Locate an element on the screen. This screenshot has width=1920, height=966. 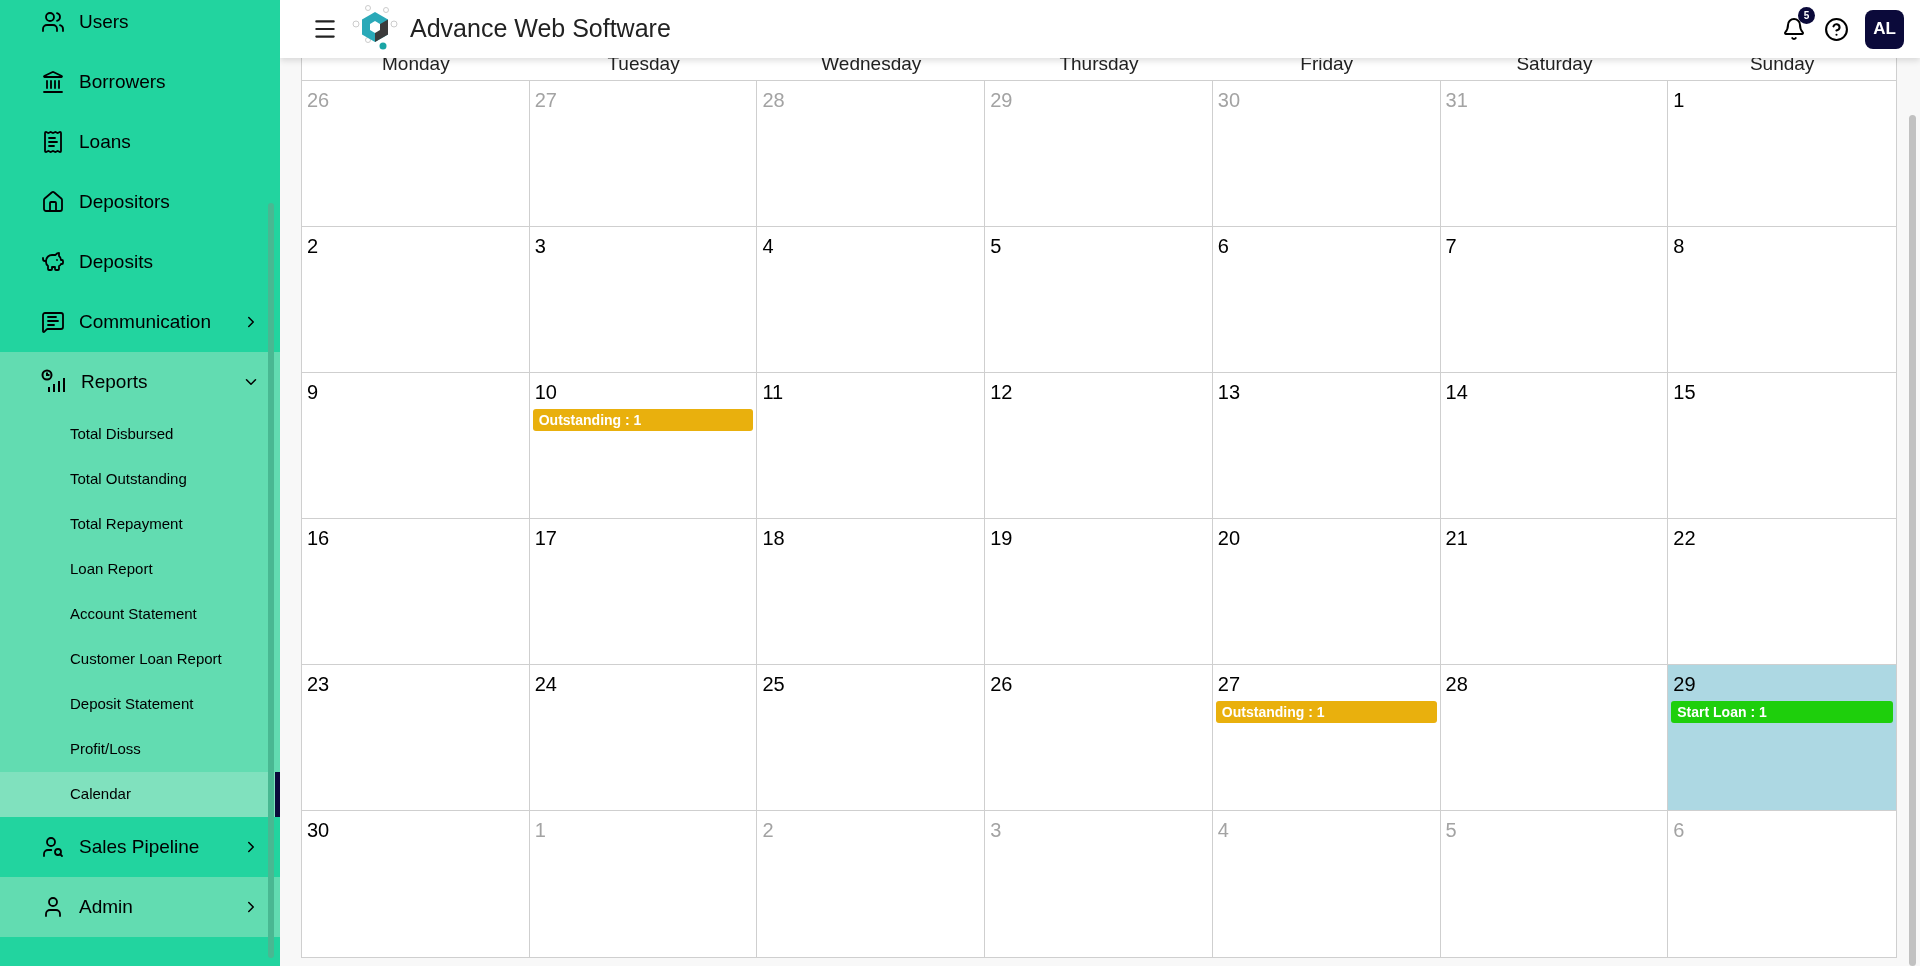
calendar-day-cell: 29 Start Loan : 1 is located at coordinates (1782, 737).